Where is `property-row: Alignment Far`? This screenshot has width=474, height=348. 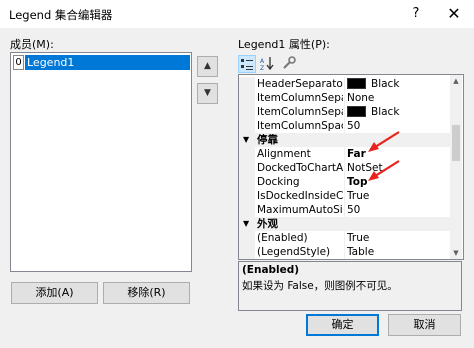
property-row: Alignment Far is located at coordinates (344, 154).